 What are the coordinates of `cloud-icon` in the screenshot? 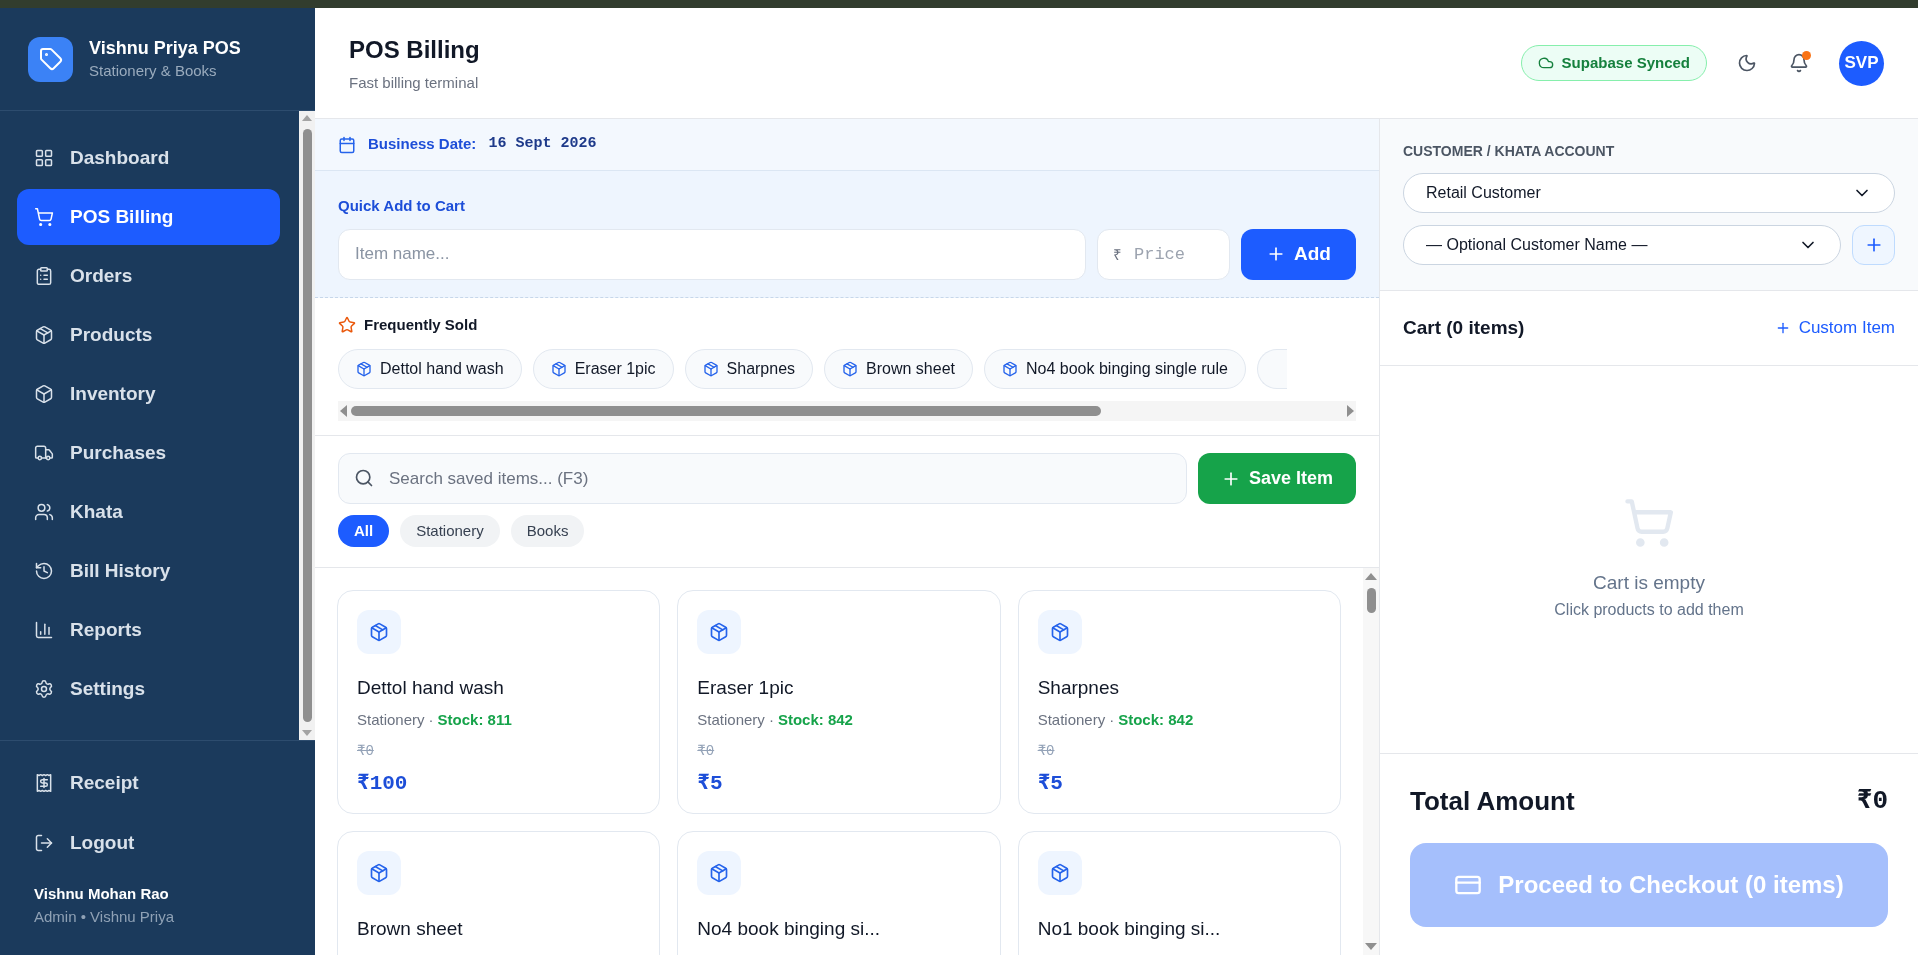 It's located at (1545, 63).